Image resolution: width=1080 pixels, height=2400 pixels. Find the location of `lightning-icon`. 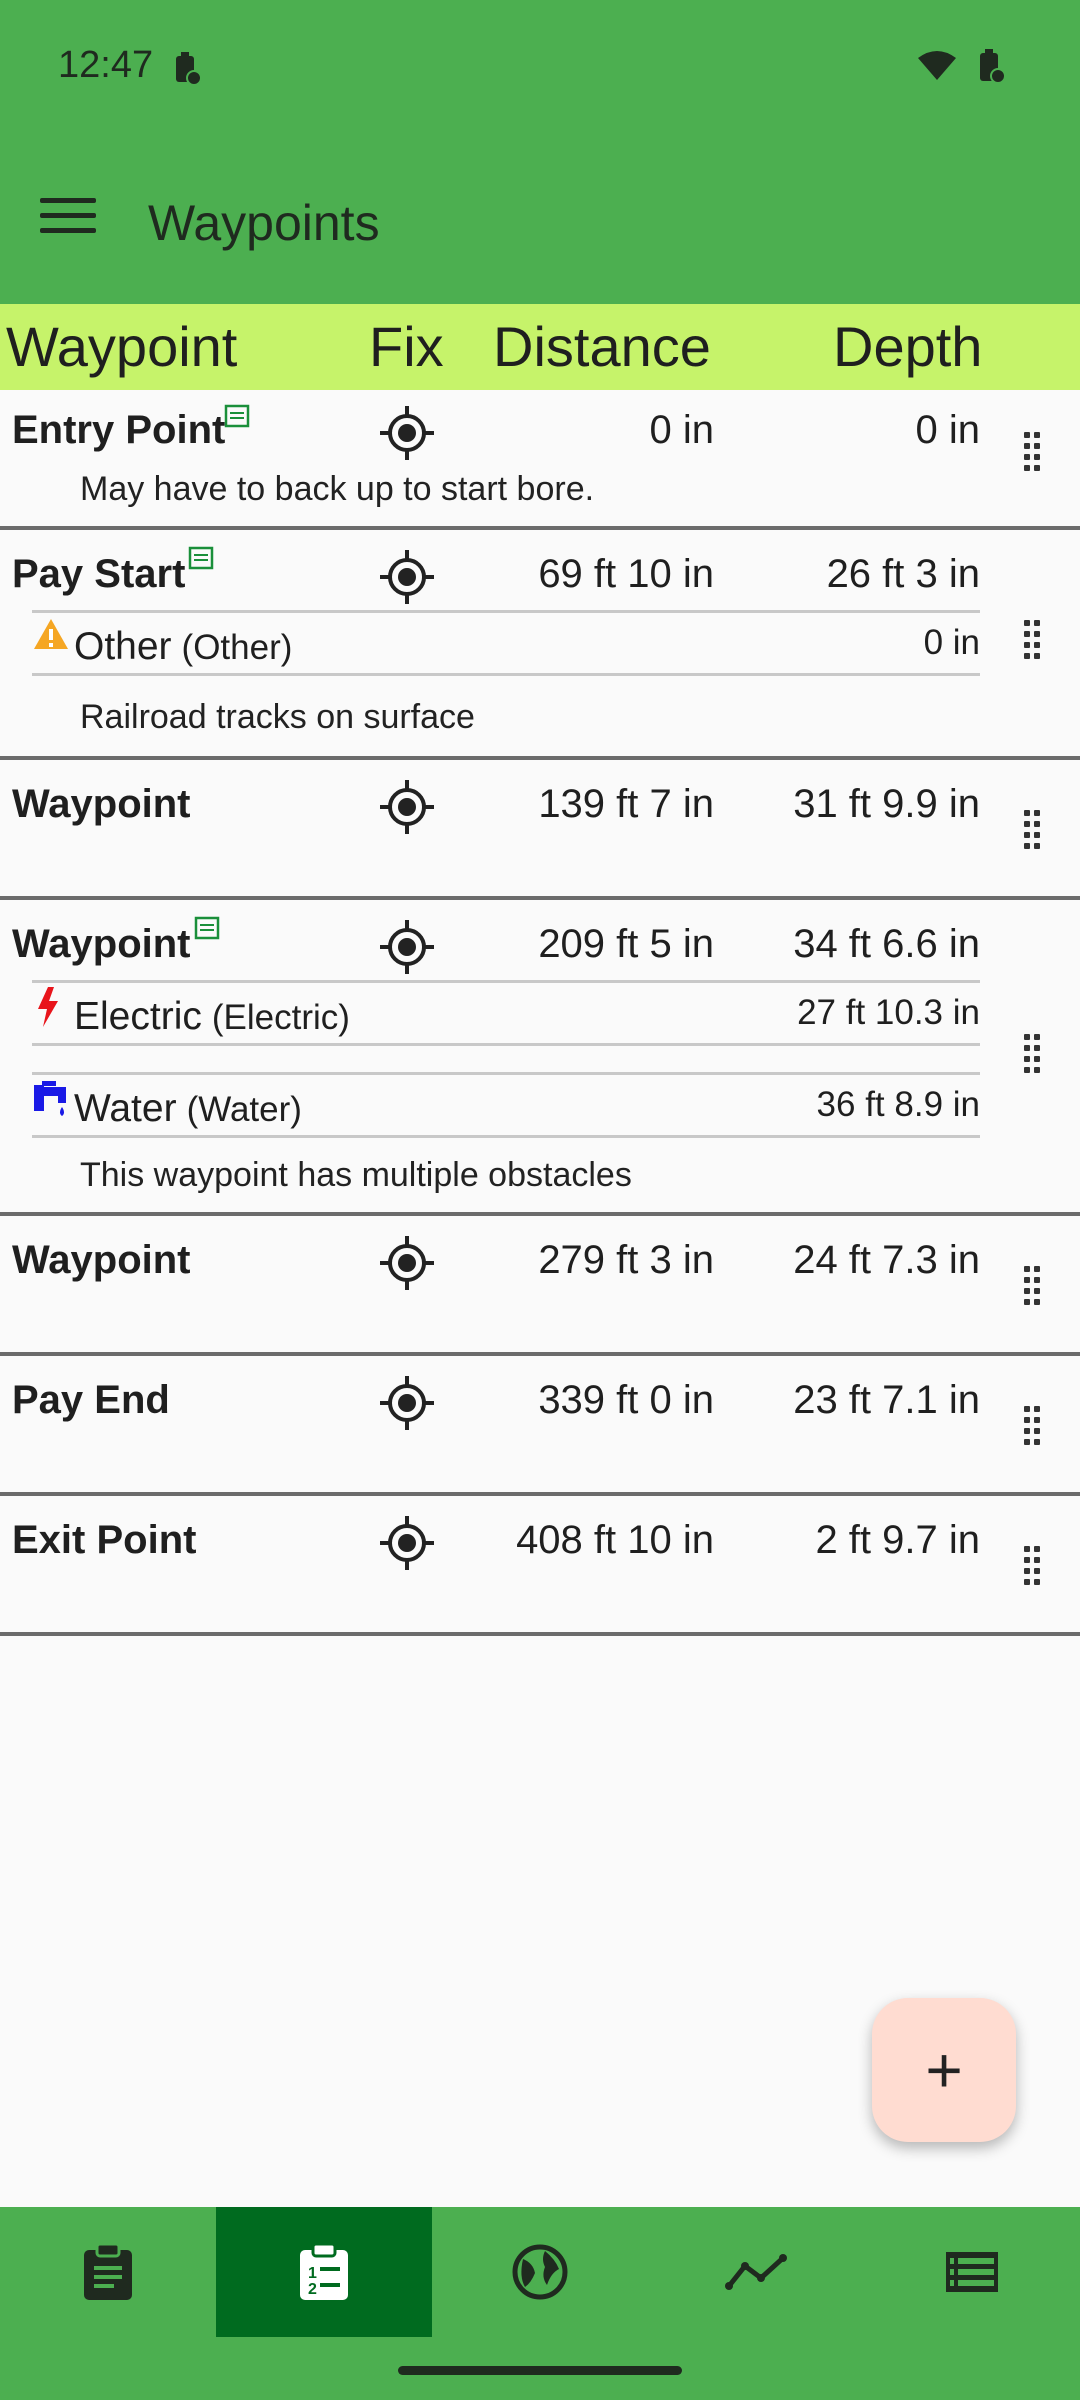

lightning-icon is located at coordinates (51, 1009).